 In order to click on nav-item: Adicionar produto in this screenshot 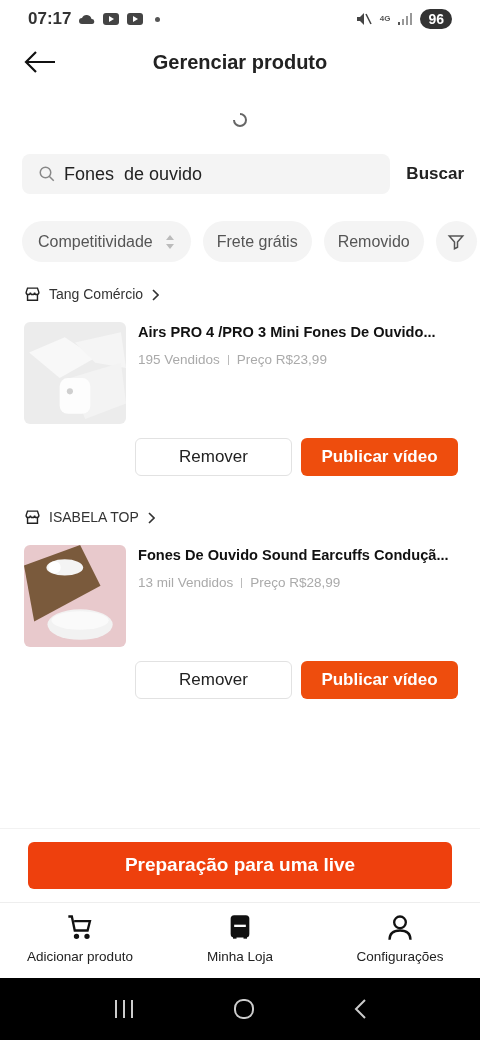, I will do `click(80, 940)`.